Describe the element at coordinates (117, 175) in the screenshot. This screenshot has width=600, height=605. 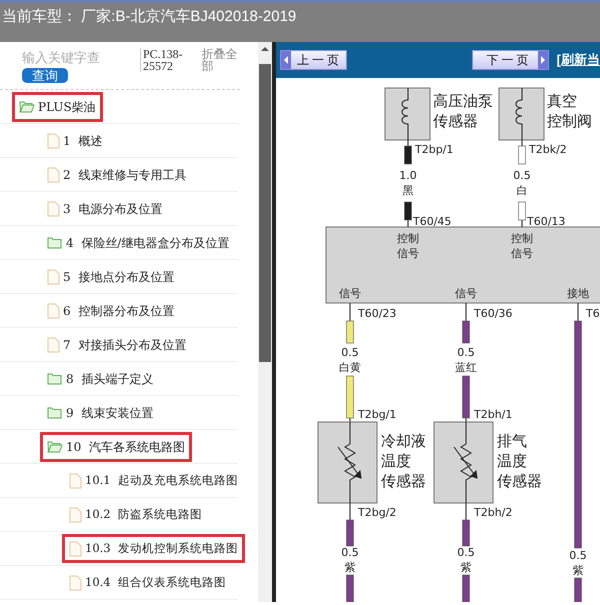
I see `tree-item: 2 线束维修与专用工具` at that location.